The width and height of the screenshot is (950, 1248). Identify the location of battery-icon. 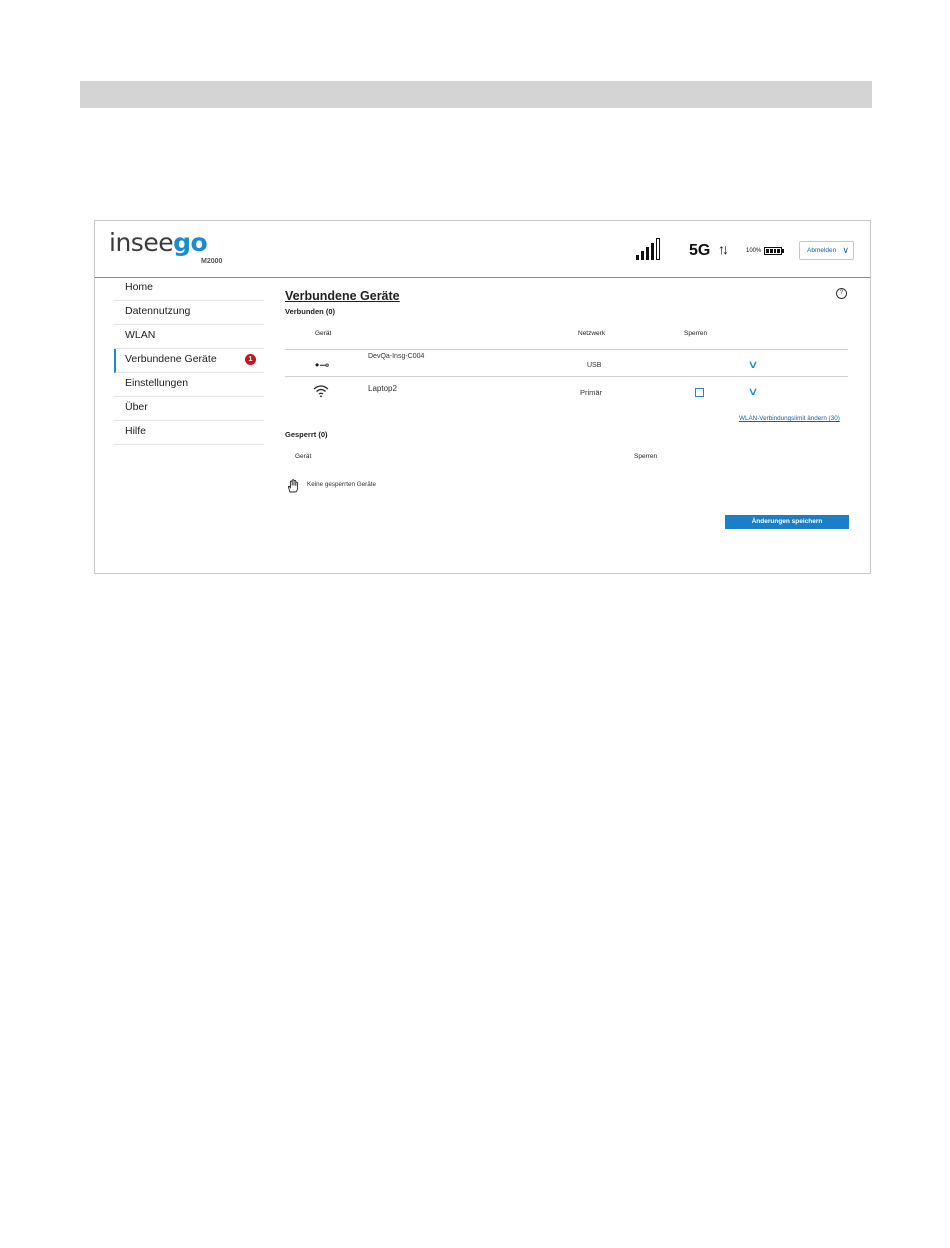
(773, 251).